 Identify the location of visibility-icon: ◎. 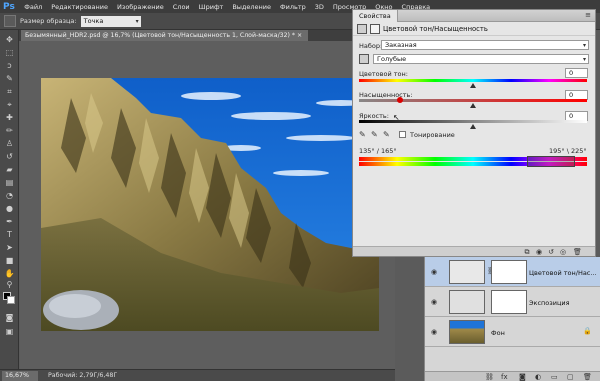
(563, 252).